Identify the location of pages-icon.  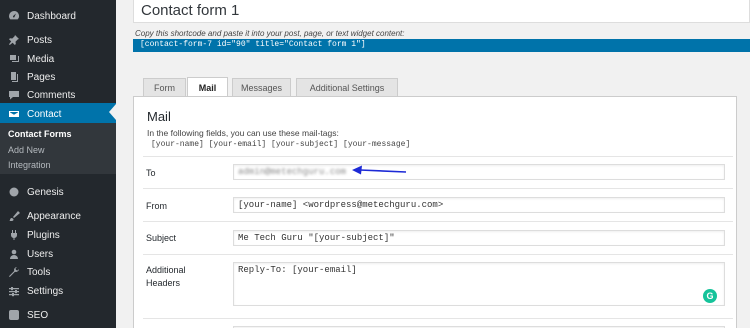
(13, 77).